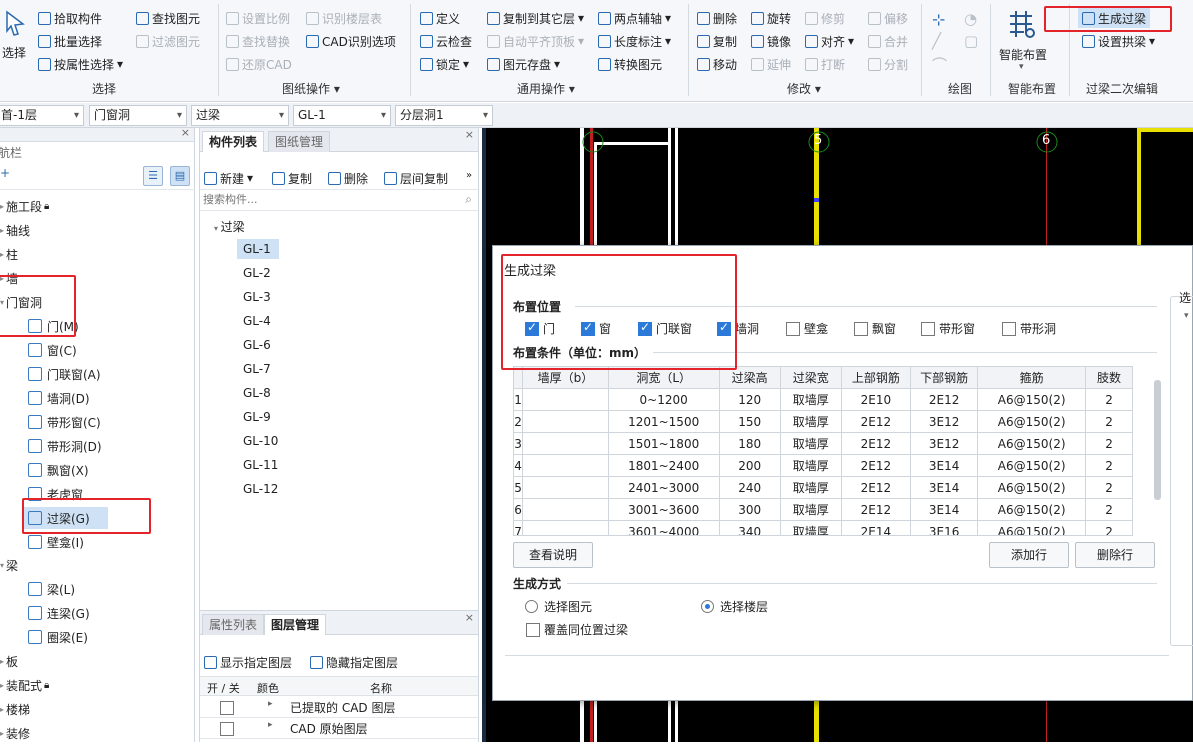  What do you see at coordinates (258, 417) in the screenshot?
I see `component-item: GL-9` at bounding box center [258, 417].